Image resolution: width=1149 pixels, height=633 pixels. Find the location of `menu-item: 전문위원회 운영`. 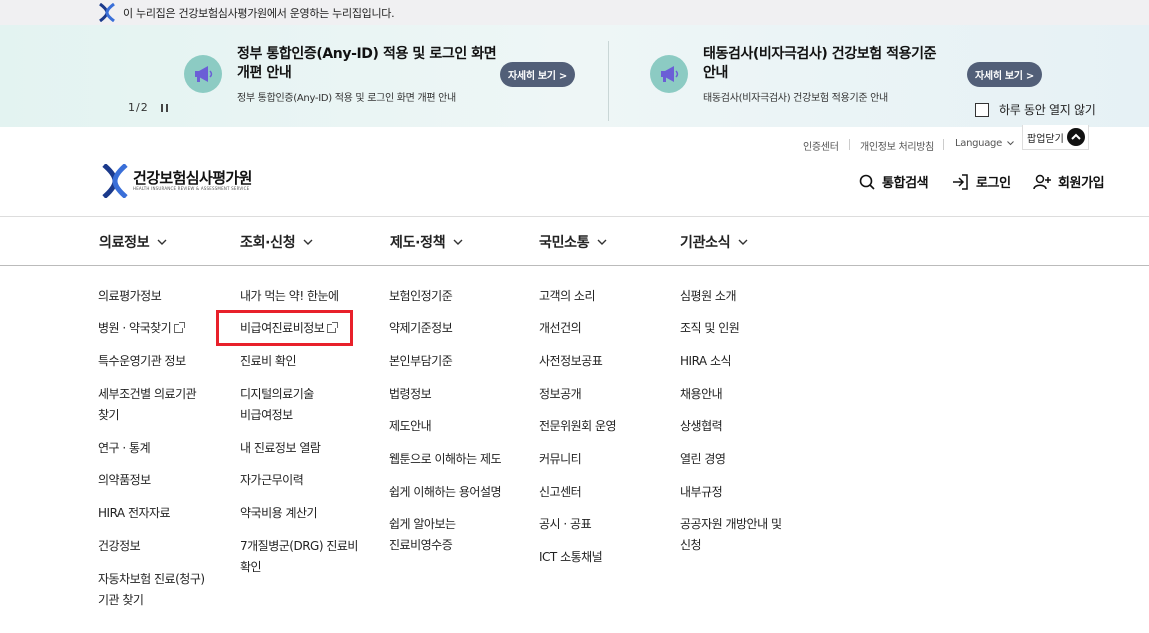

menu-item: 전문위원회 운영 is located at coordinates (578, 426).